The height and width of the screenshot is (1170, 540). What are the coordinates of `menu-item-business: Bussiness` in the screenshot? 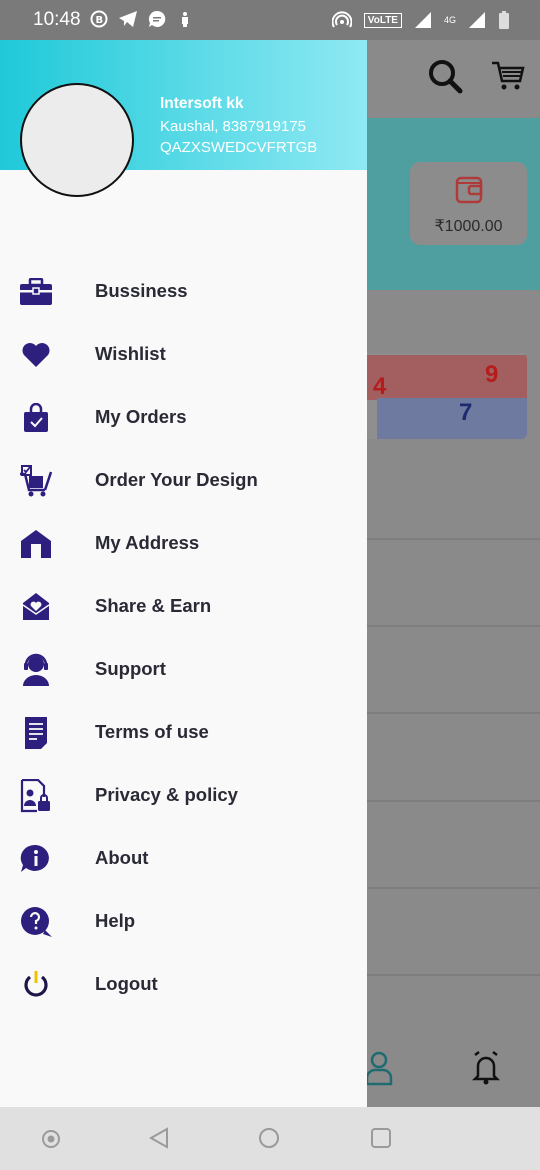 It's located at (183, 291).